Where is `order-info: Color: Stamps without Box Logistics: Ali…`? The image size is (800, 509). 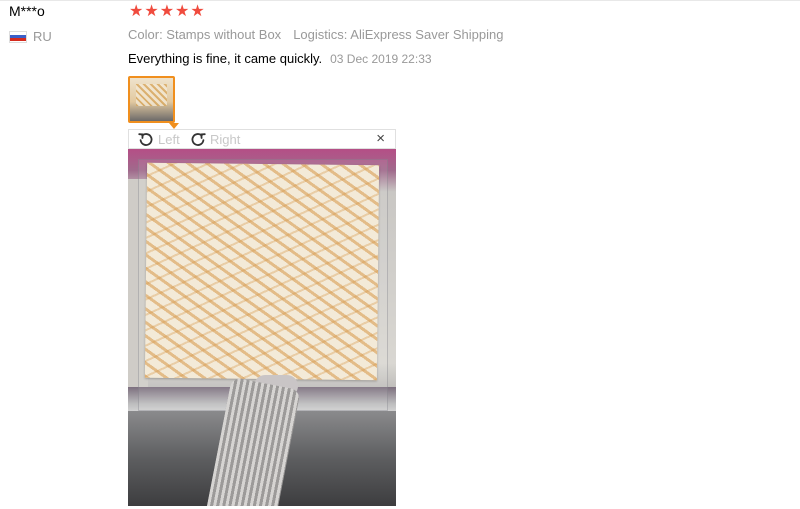
order-info: Color: Stamps without Box Logistics: Ali… is located at coordinates (315, 34).